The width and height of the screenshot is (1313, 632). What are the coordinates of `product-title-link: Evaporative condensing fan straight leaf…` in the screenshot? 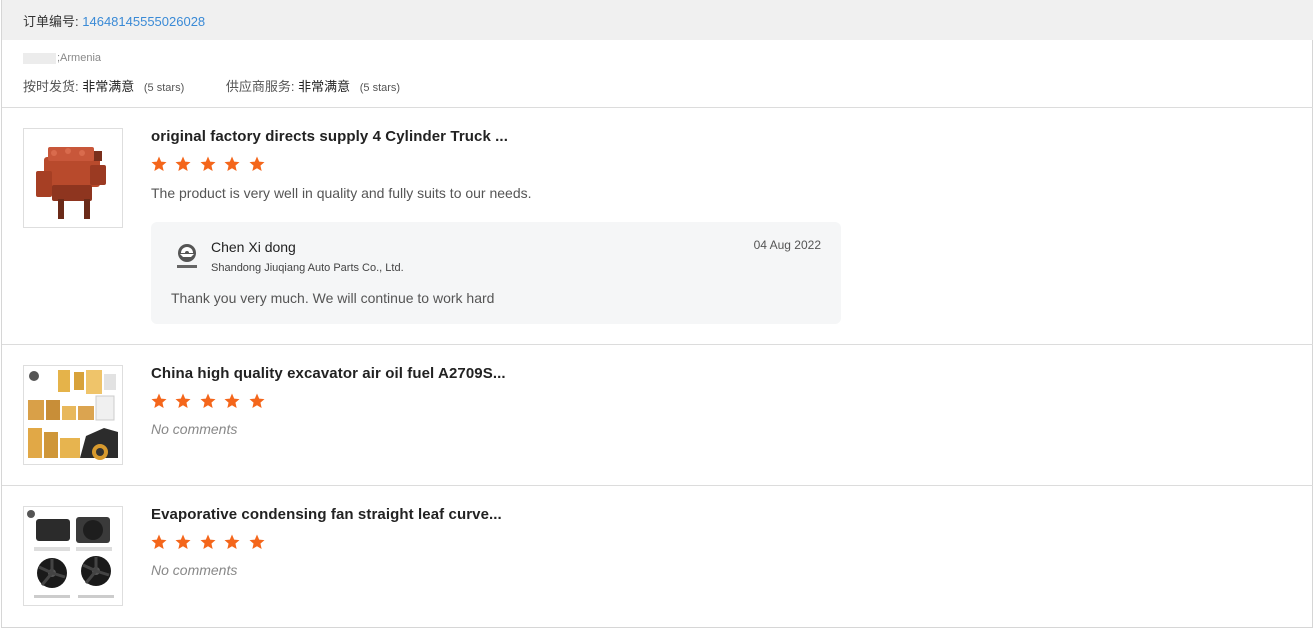 It's located at (326, 514).